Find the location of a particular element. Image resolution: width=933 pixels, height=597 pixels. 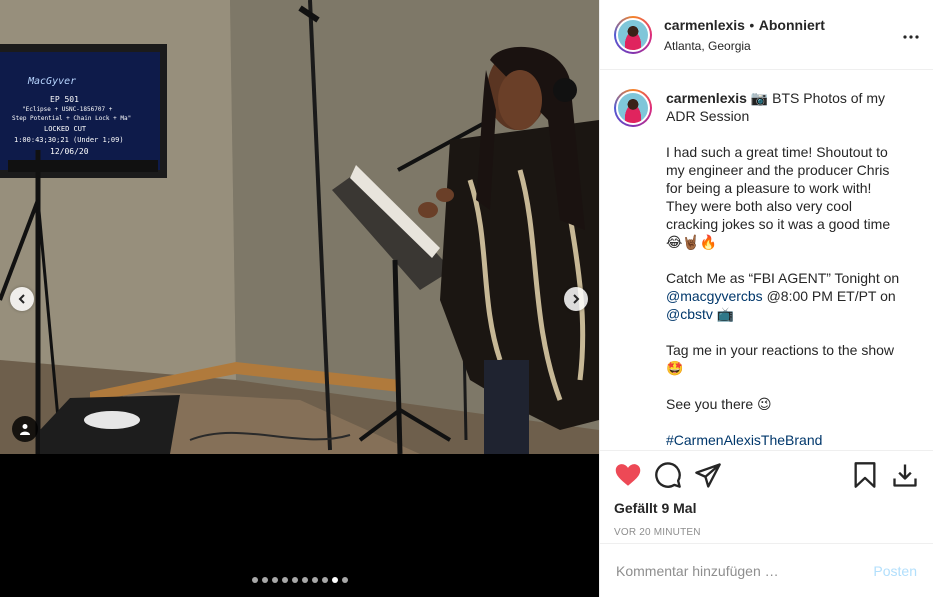

heart-filled-icon is located at coordinates (628, 475).